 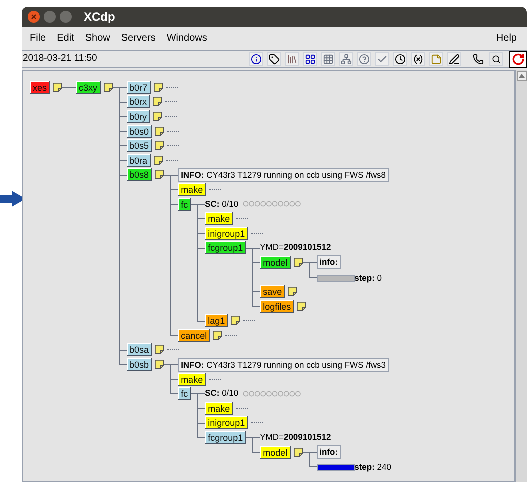 What do you see at coordinates (194, 335) in the screenshot?
I see `tree-node: cancel` at bounding box center [194, 335].